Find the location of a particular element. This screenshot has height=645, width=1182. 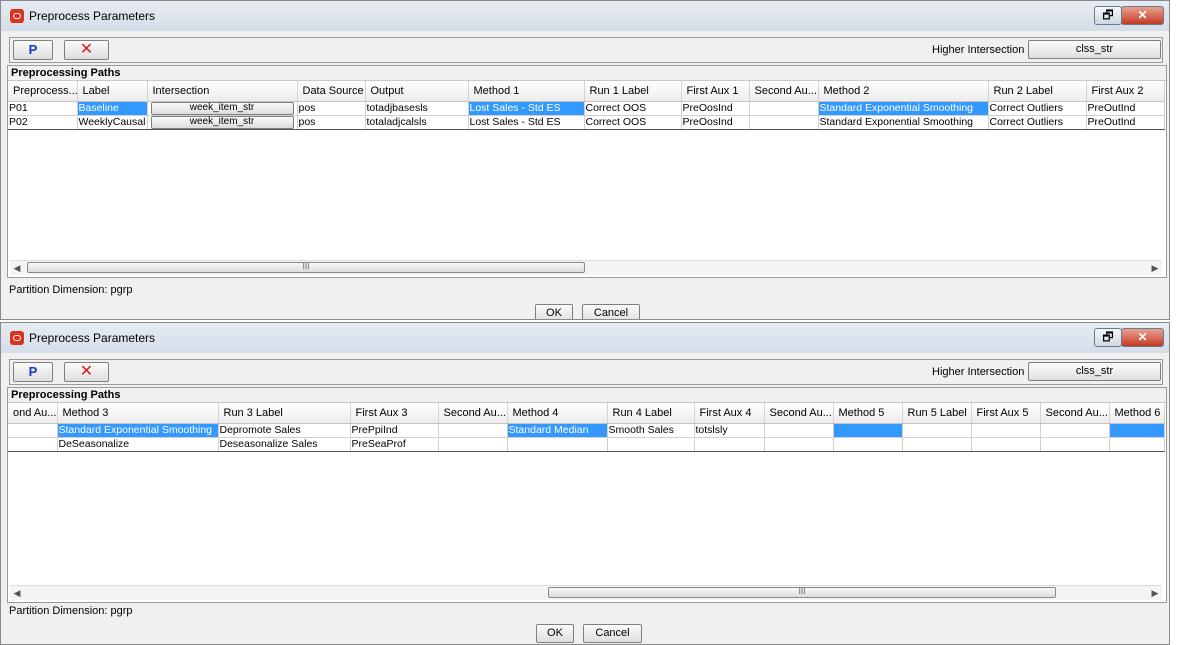

table-cell: Deseasonalize Sales is located at coordinates (284, 444).